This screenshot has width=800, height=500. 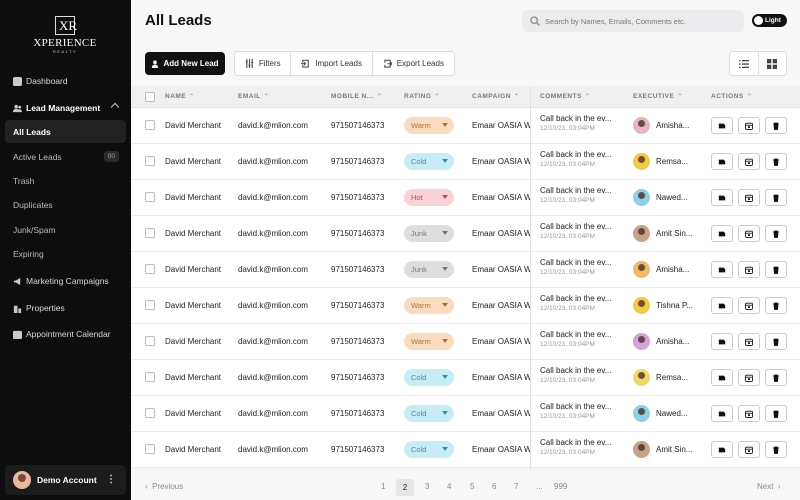 What do you see at coordinates (65, 281) in the screenshot?
I see `sidebar-item-marketing-campaigns: Marketing Campaigns` at bounding box center [65, 281].